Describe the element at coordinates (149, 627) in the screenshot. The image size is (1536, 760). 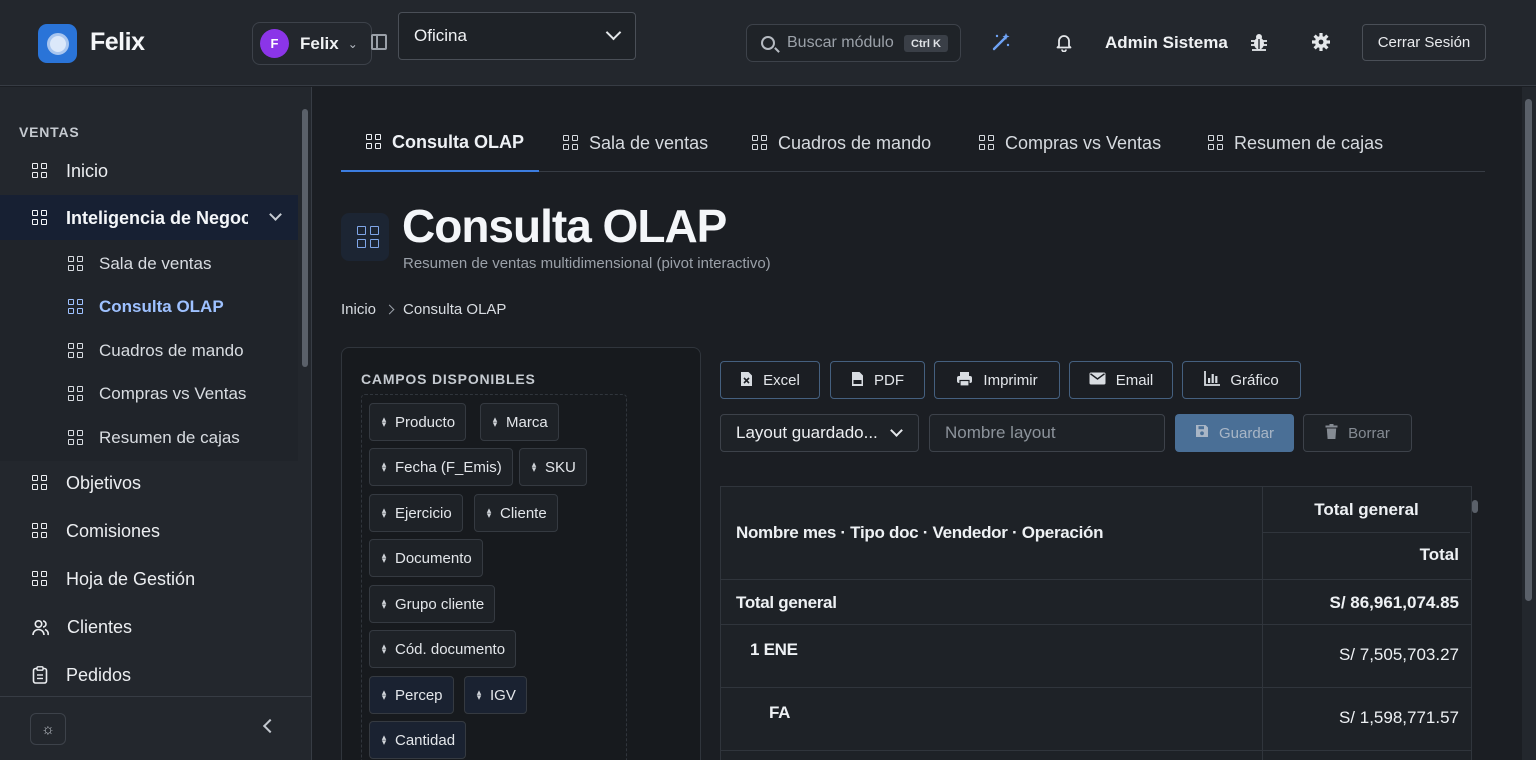
I see `sidebar-item-clientes: Clientes` at that location.